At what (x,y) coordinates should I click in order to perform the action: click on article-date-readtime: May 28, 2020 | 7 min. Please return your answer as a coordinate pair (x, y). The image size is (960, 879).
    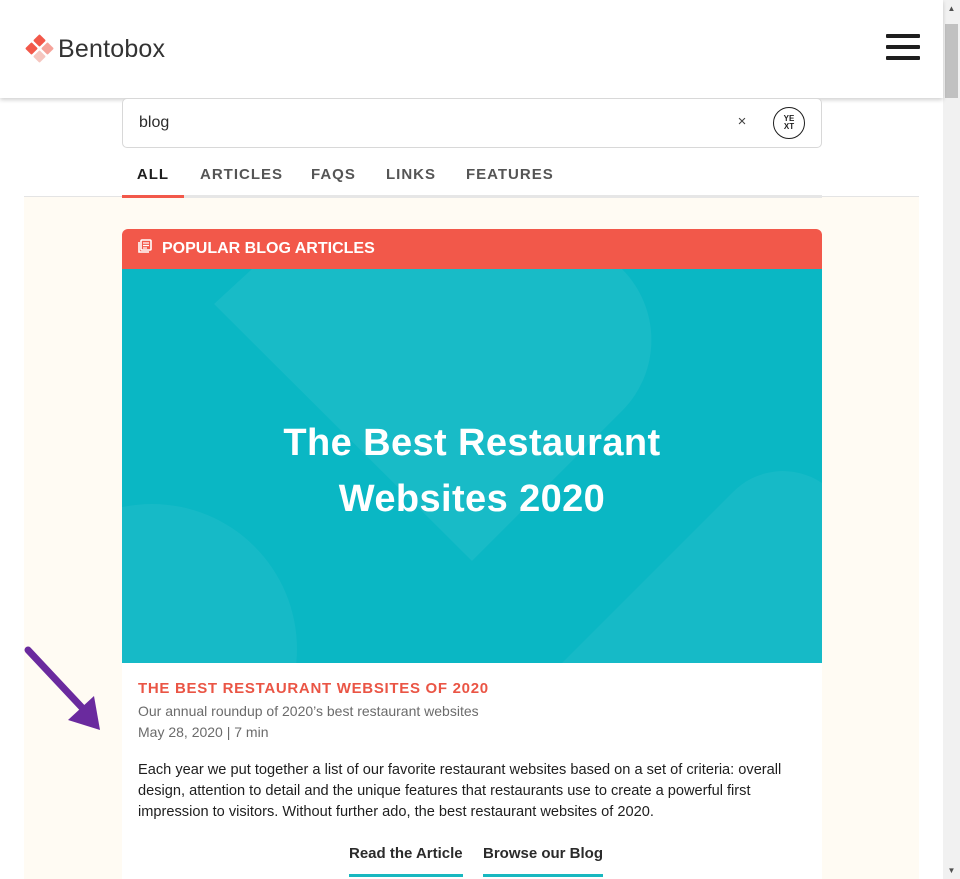
    Looking at the image, I should click on (203, 732).